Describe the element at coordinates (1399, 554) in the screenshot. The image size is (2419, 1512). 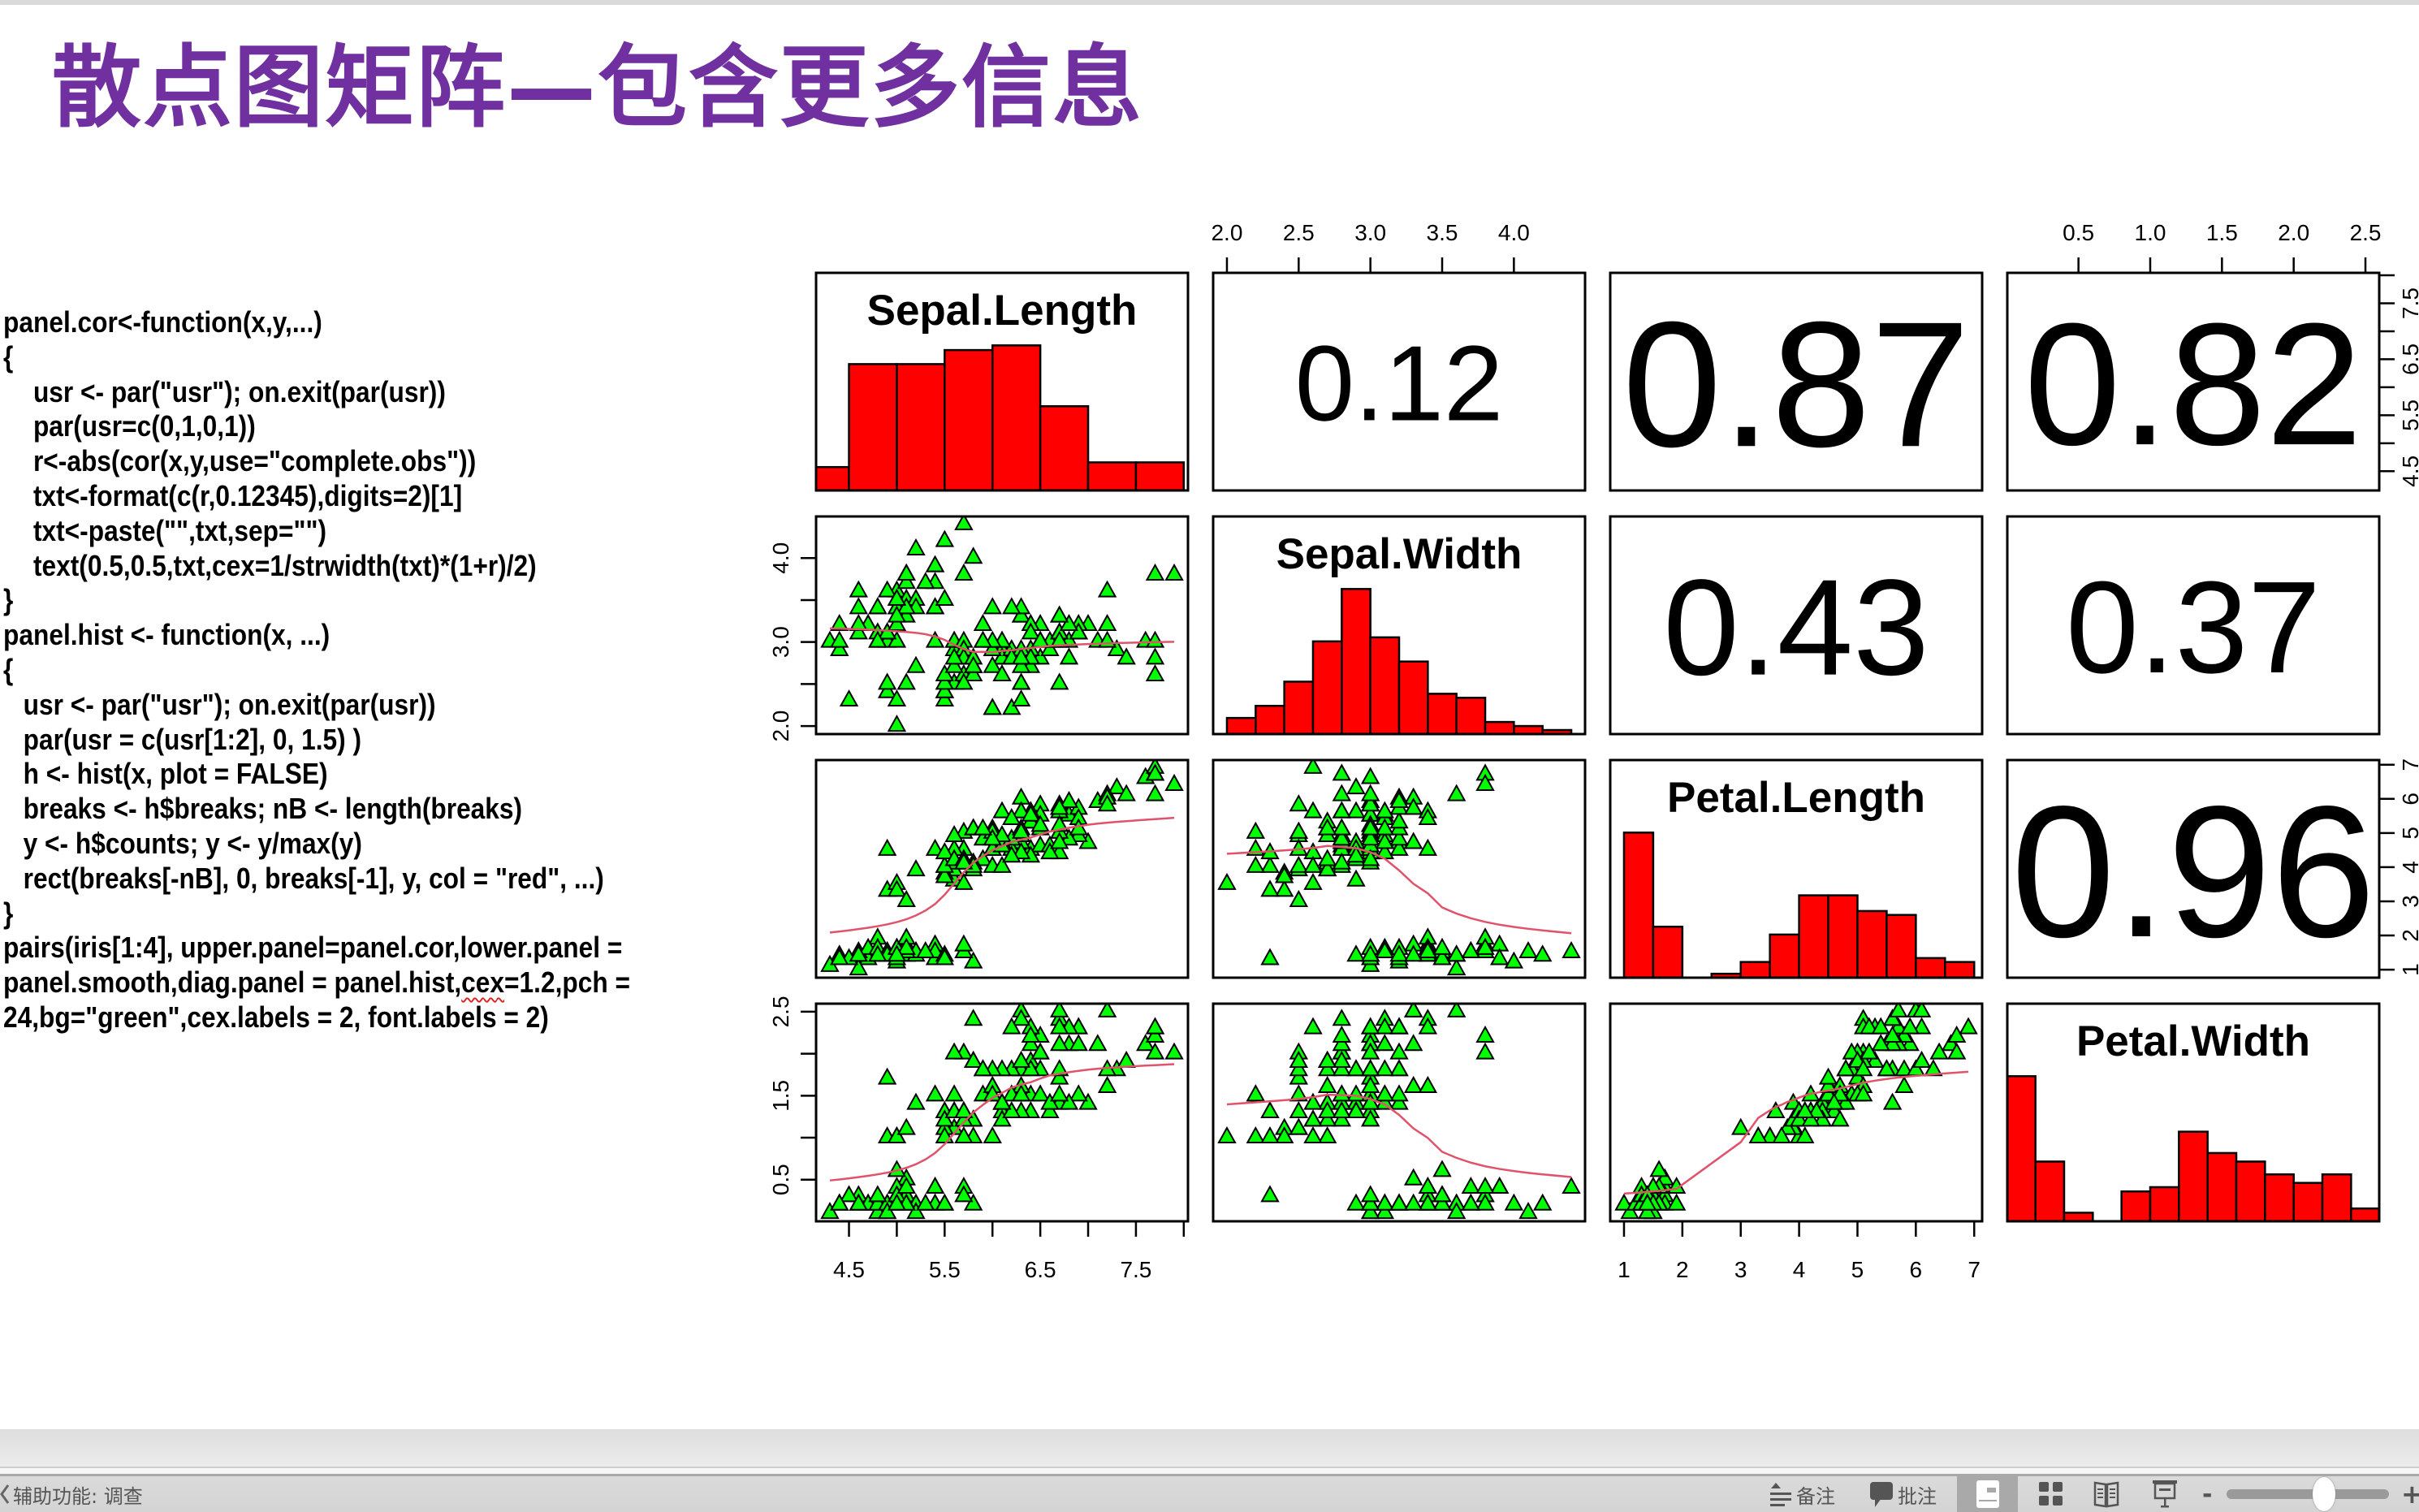
I see `variable-label: Sepal.Width` at that location.